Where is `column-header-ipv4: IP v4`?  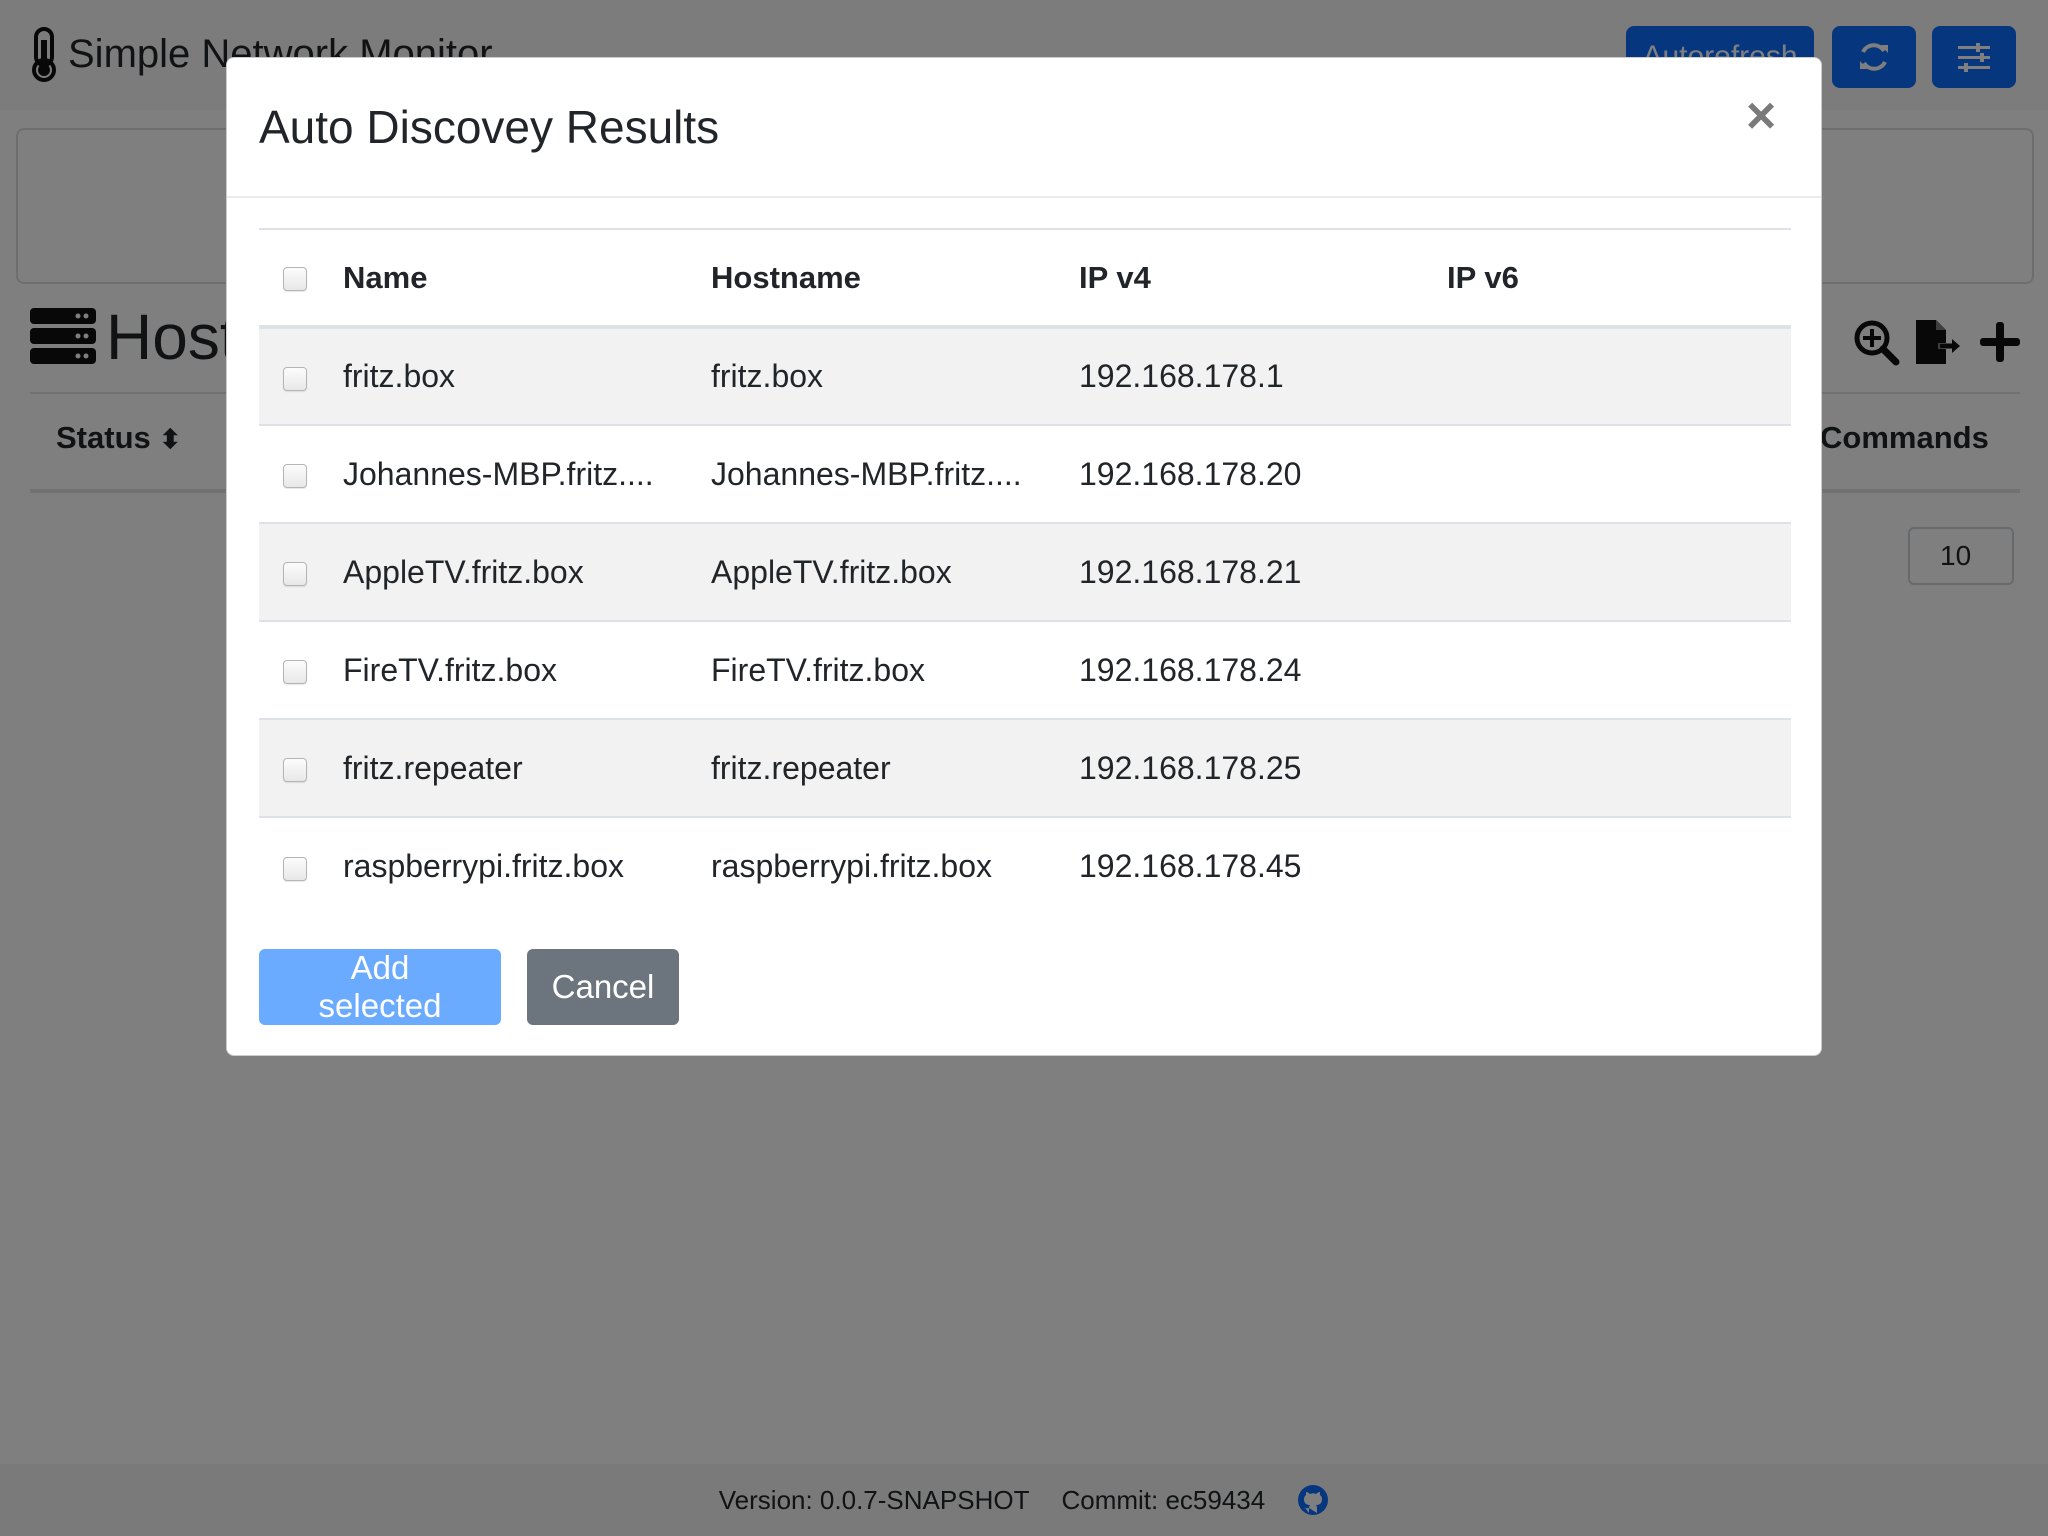
column-header-ipv4: IP v4 is located at coordinates (1115, 277).